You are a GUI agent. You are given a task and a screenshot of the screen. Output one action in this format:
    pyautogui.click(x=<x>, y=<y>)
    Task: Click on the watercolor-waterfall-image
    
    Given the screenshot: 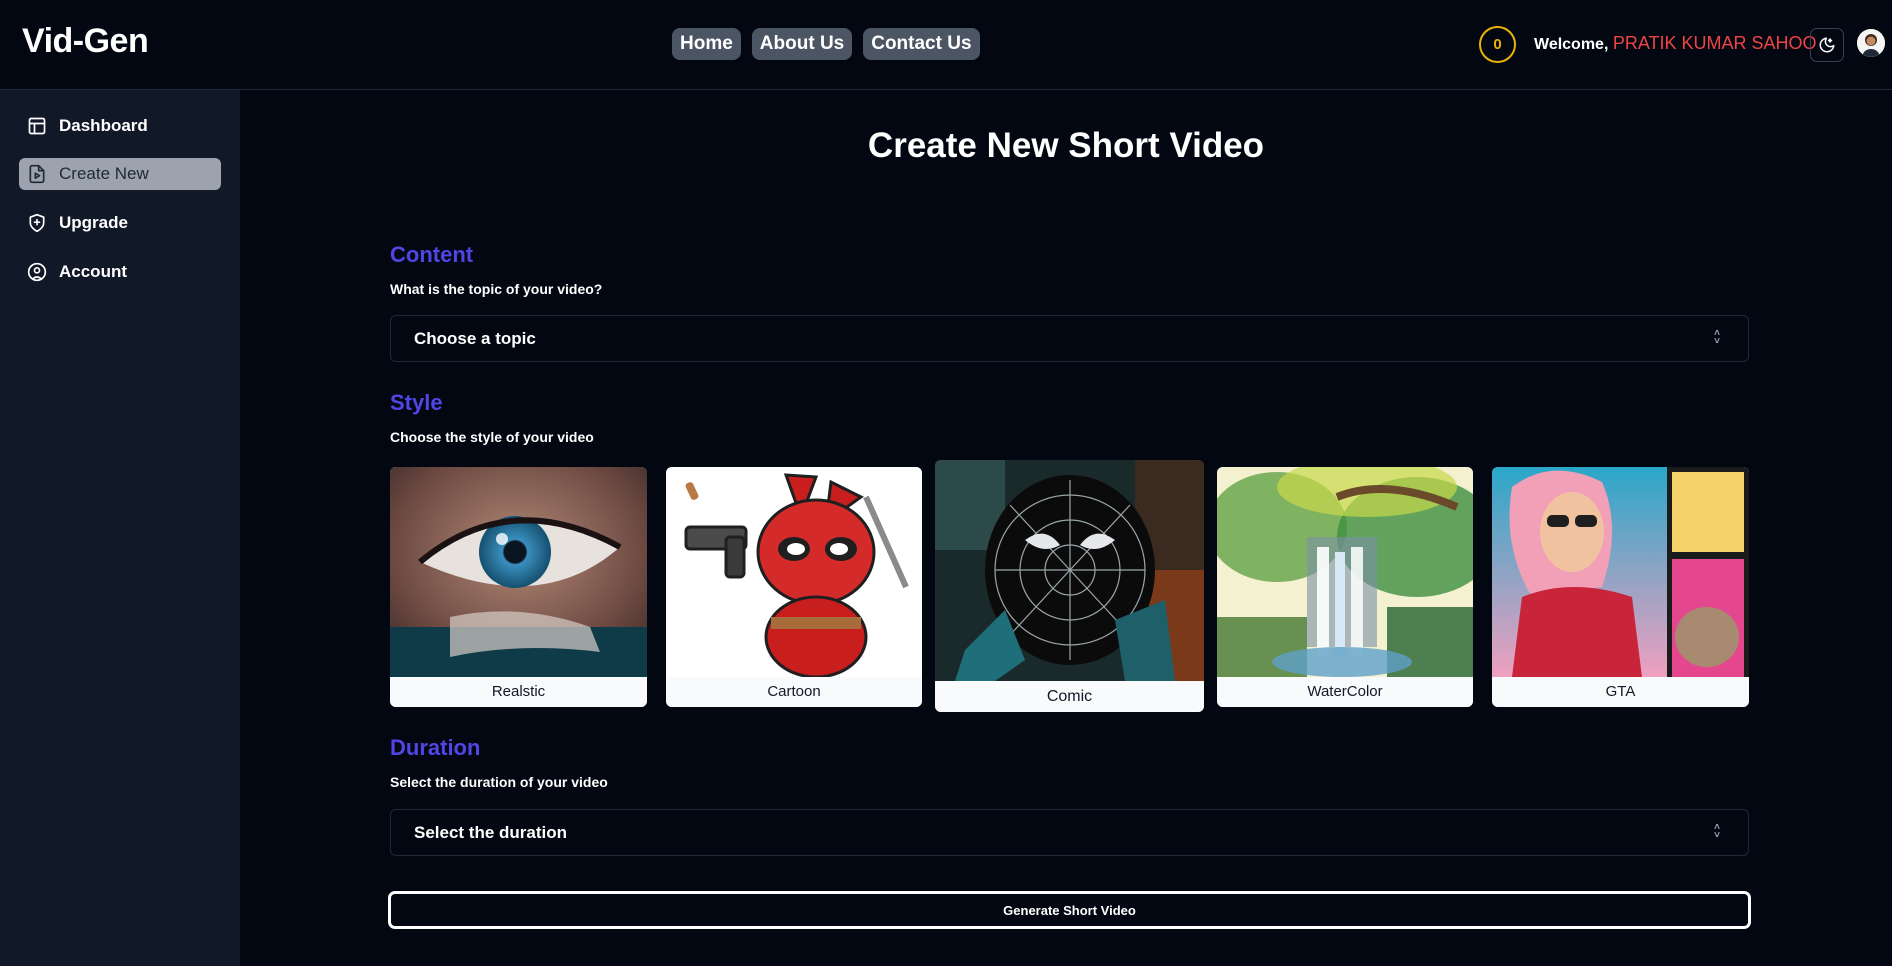 What is the action you would take?
    pyautogui.click(x=1345, y=572)
    